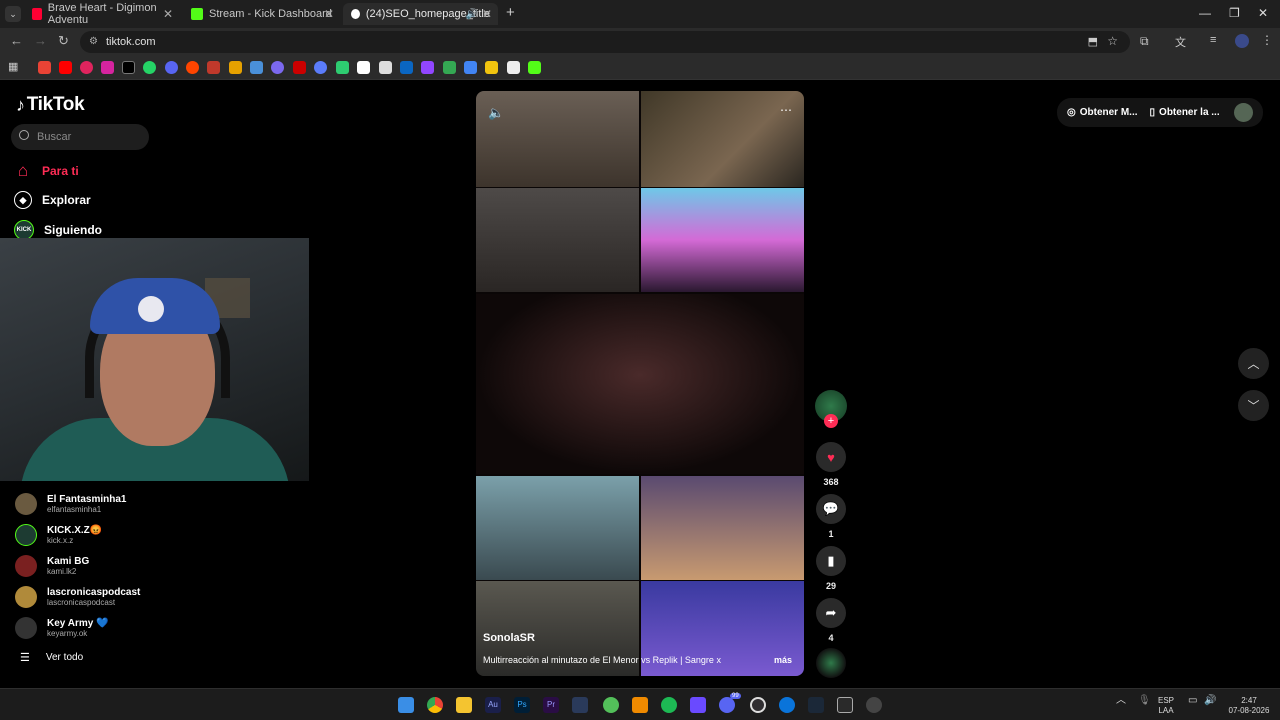  I want to click on save-action: ▮ 29, so click(831, 568).